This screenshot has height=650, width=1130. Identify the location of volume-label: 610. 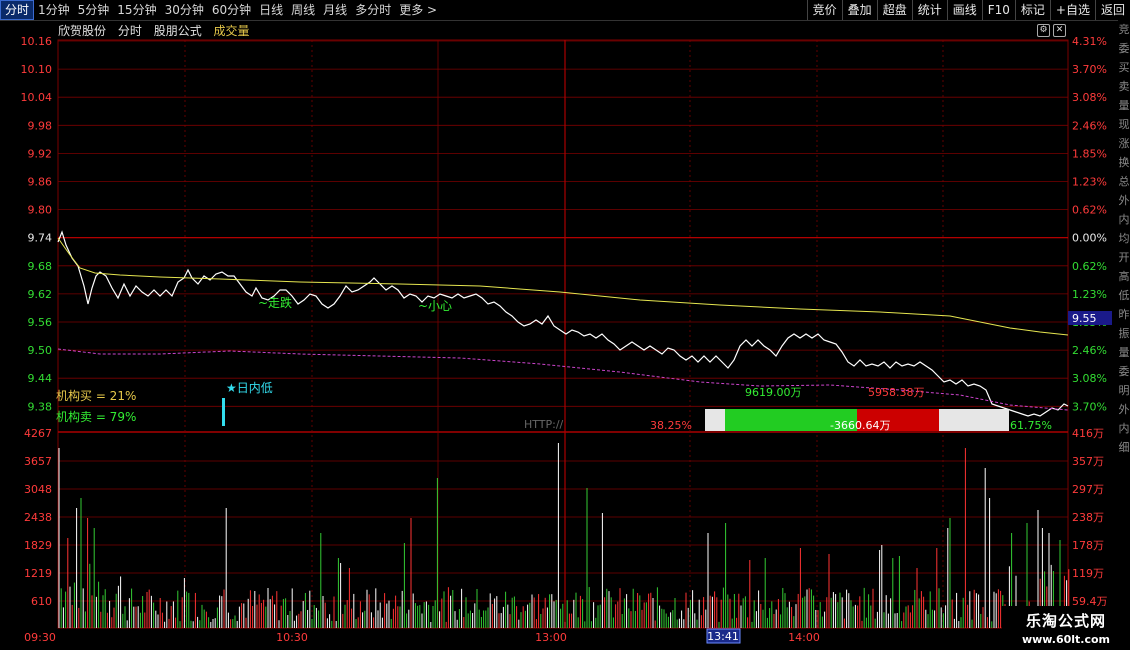
(41, 601).